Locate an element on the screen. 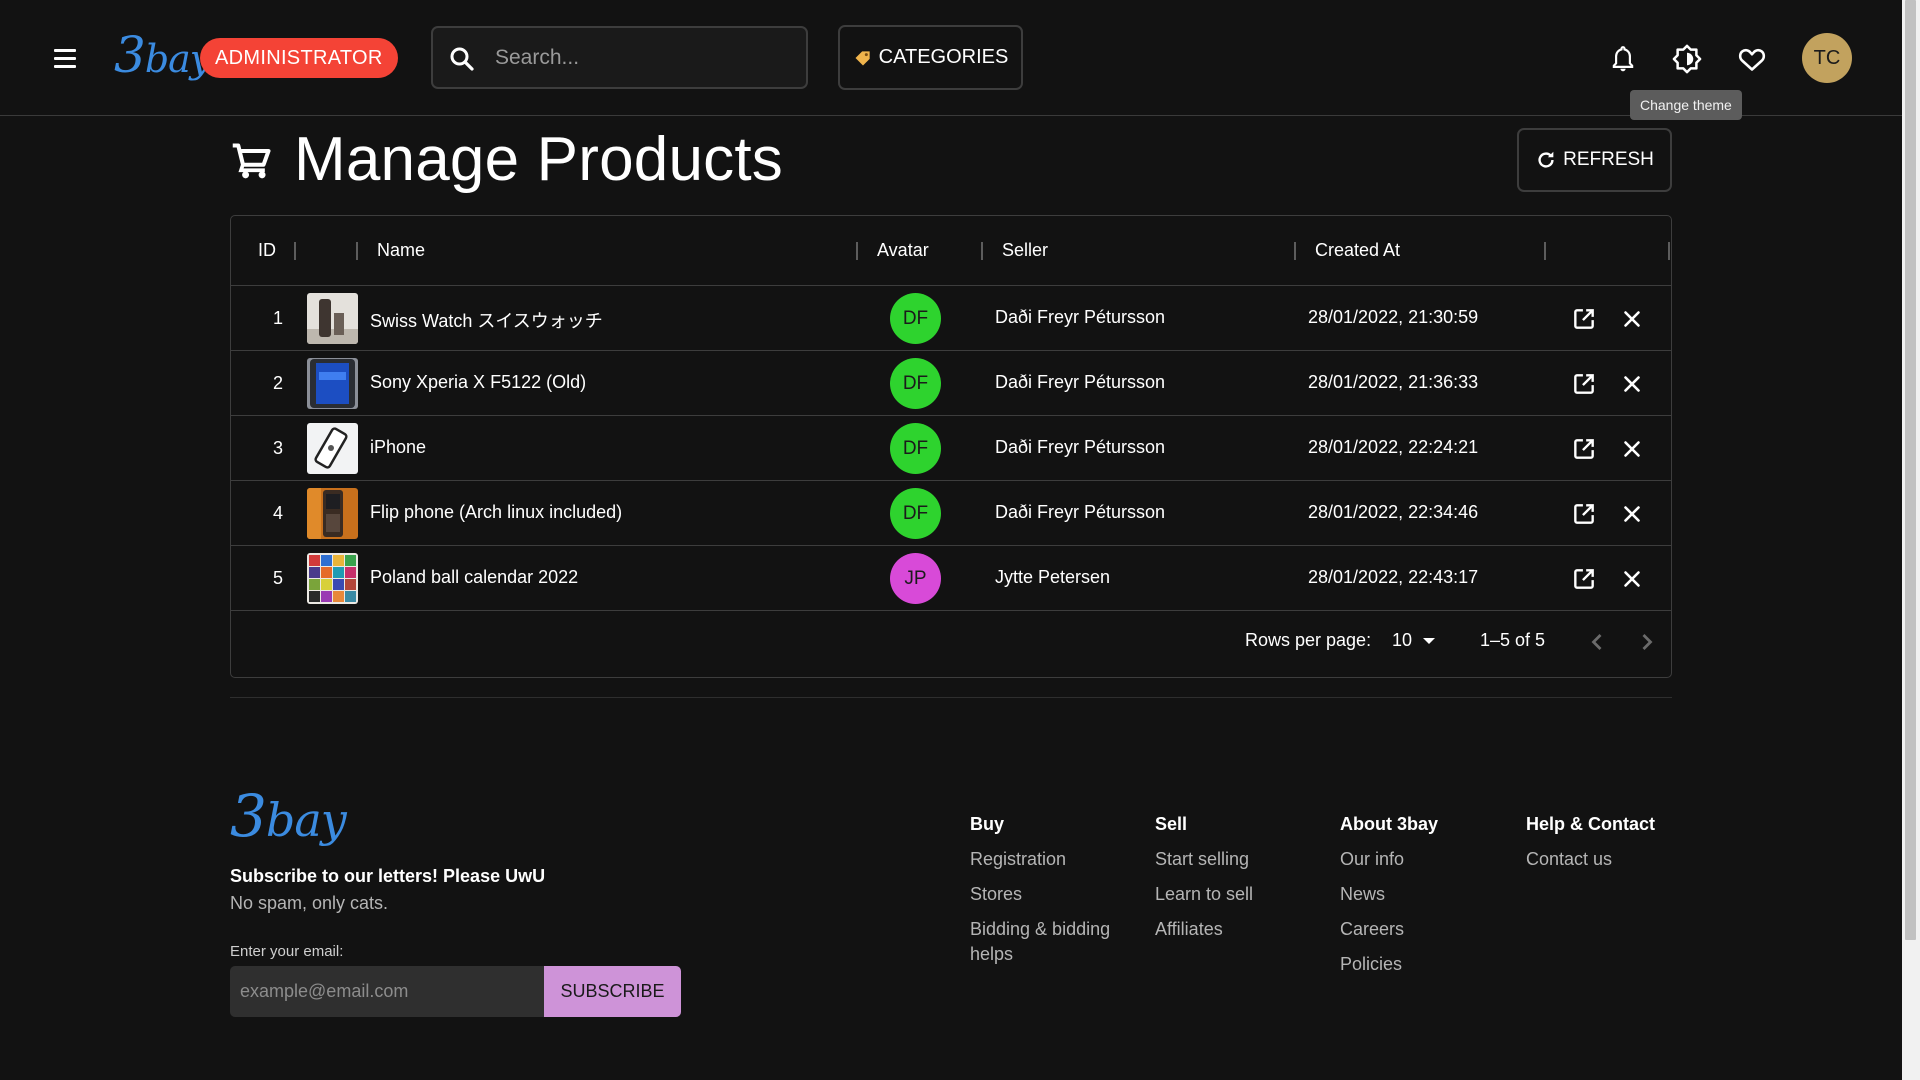 The width and height of the screenshot is (1920, 1080). email-label: Enter your email: is located at coordinates (287, 951).